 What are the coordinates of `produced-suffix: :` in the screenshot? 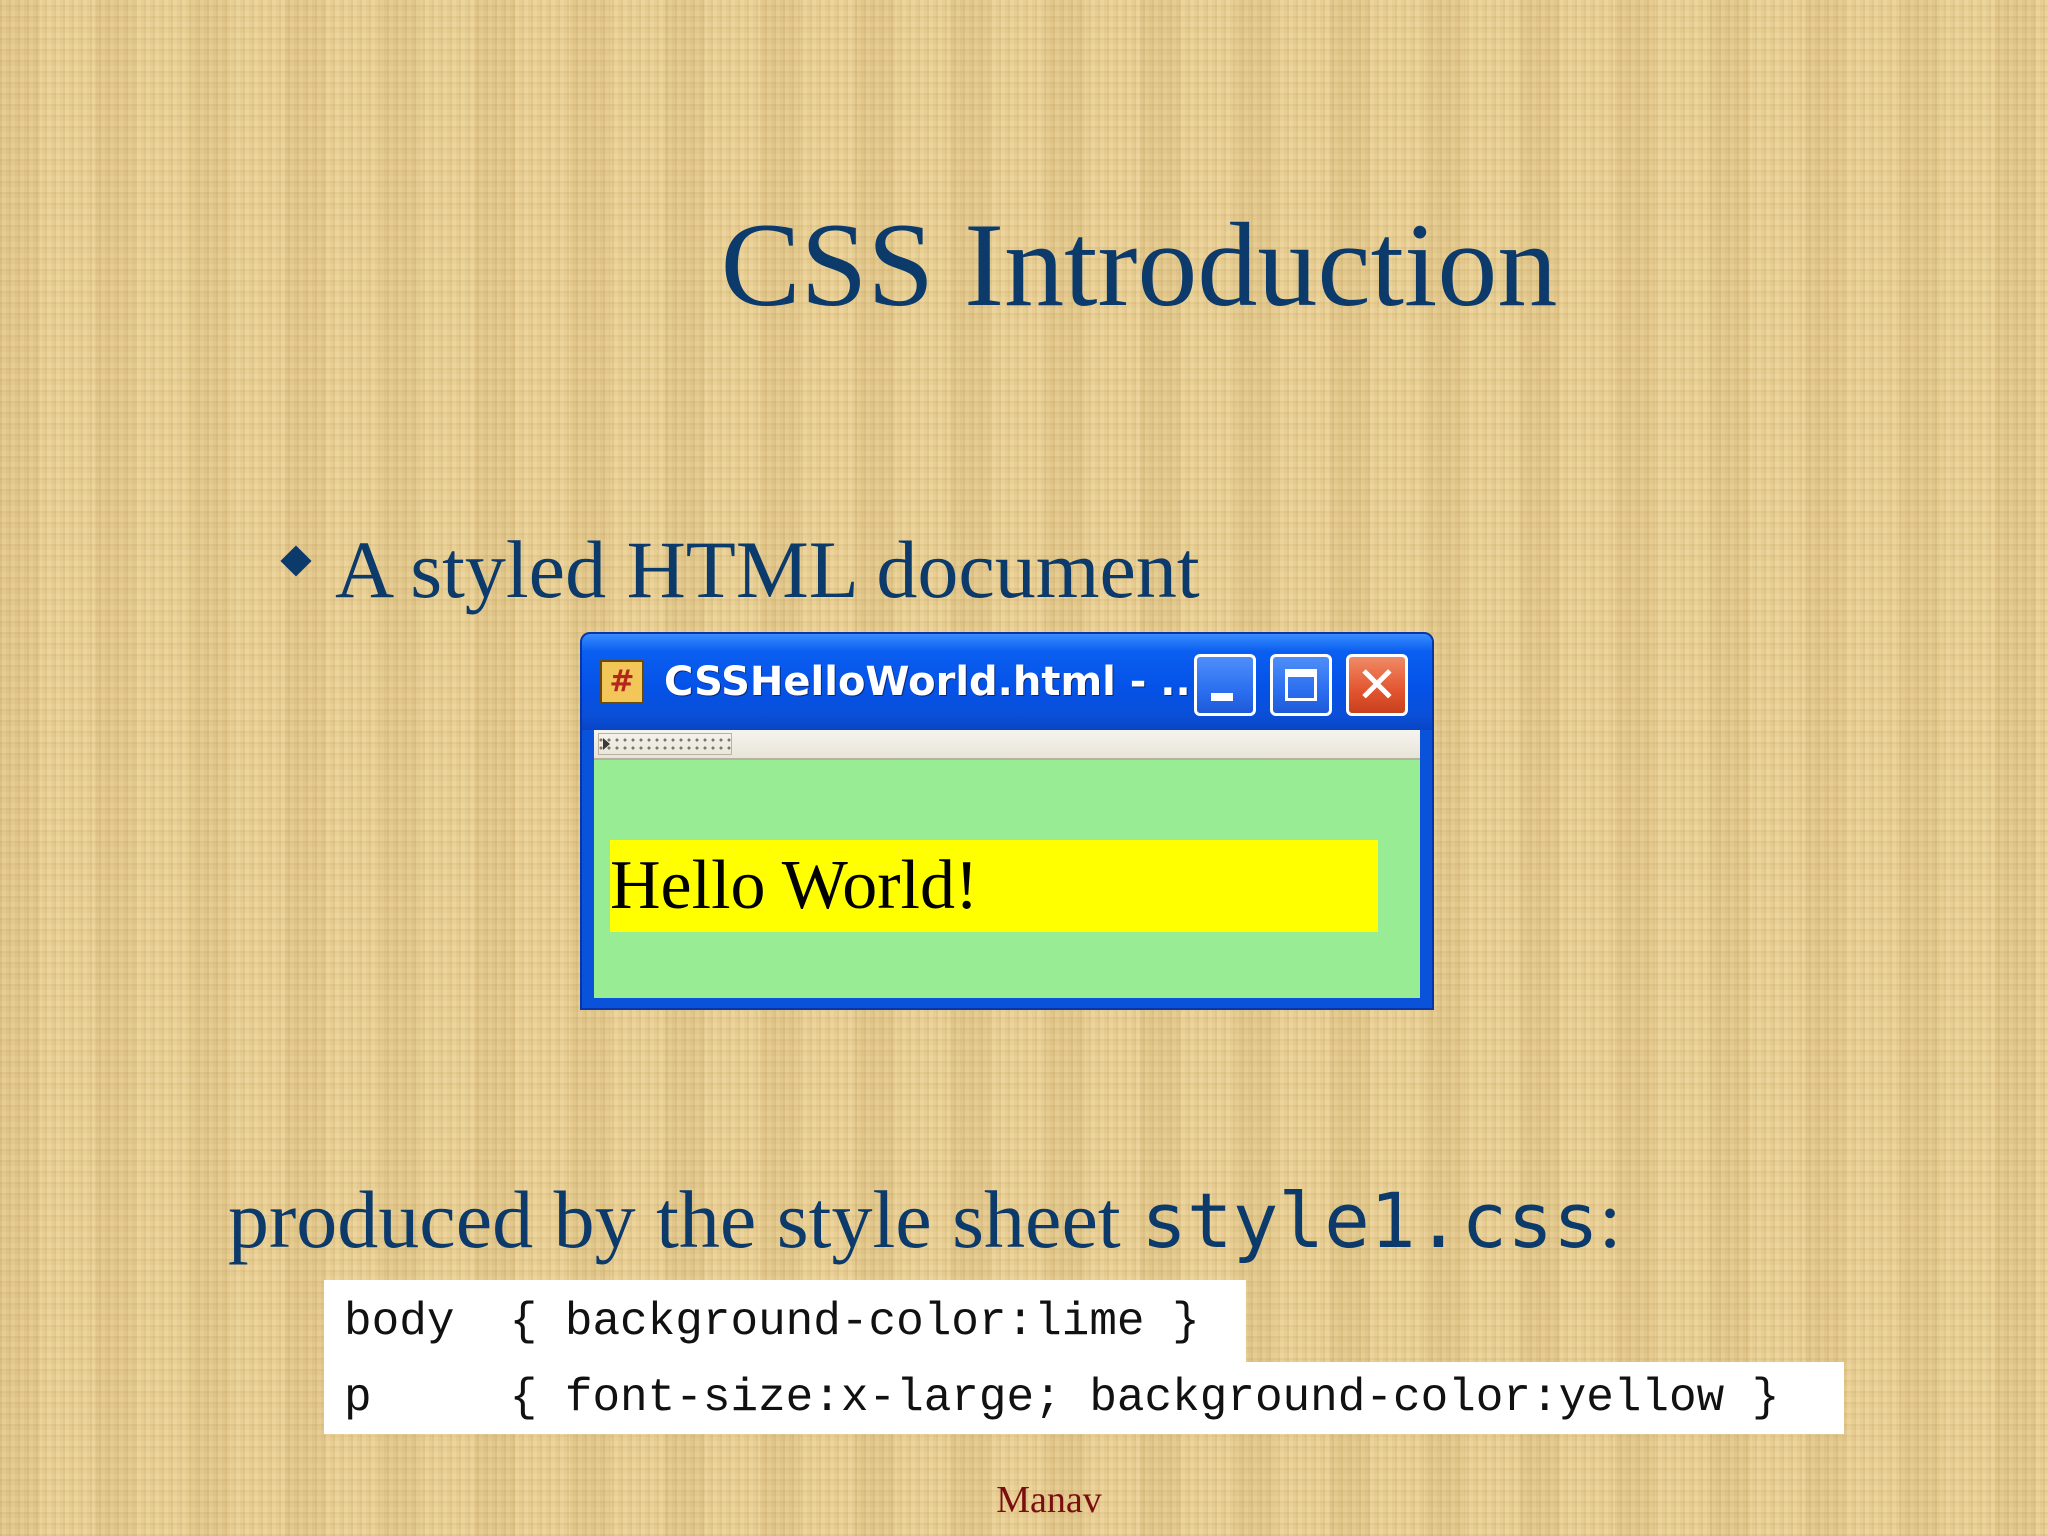 It's located at (1610, 1219).